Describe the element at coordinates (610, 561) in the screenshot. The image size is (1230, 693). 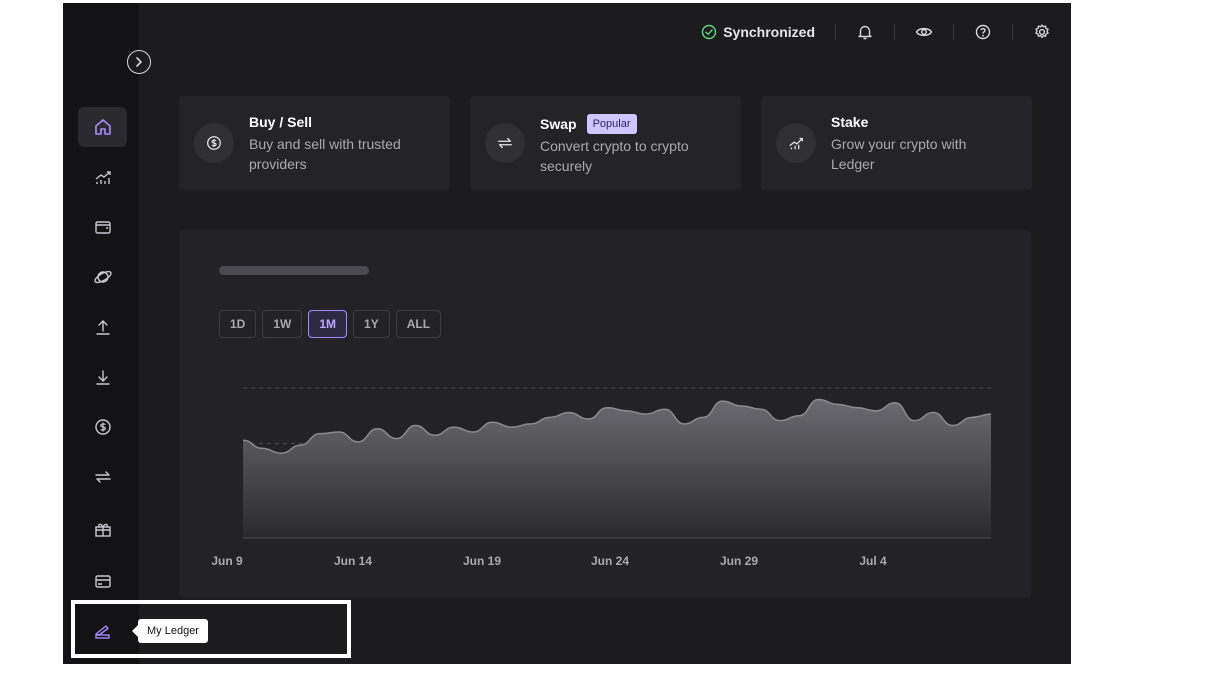
I see `x-tick-label: Jun 24` at that location.